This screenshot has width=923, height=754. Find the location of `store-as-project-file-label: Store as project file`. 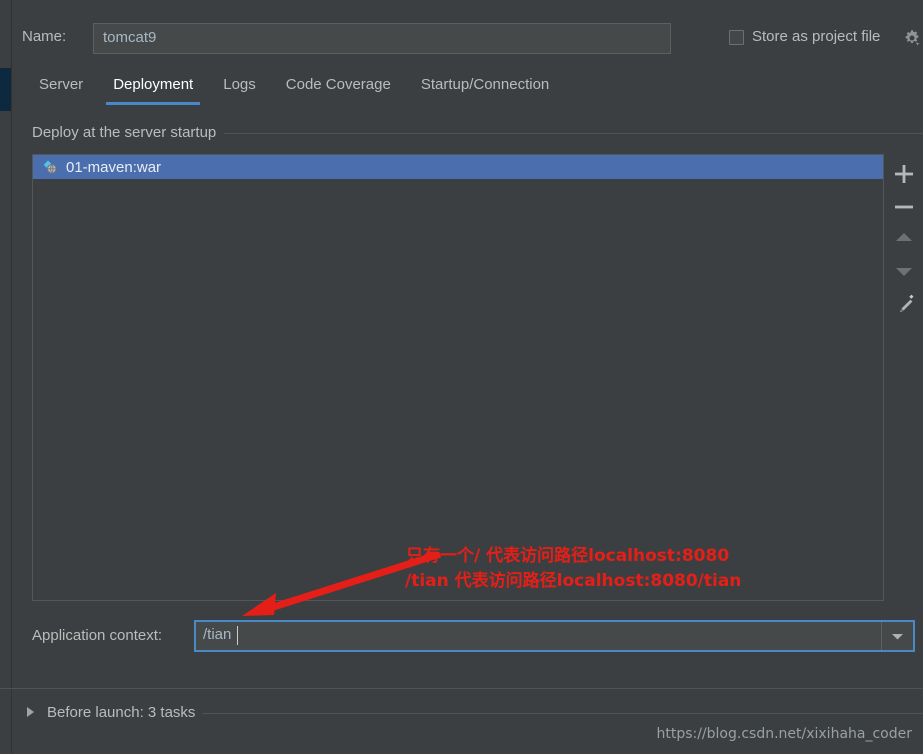

store-as-project-file-label: Store as project file is located at coordinates (816, 36).